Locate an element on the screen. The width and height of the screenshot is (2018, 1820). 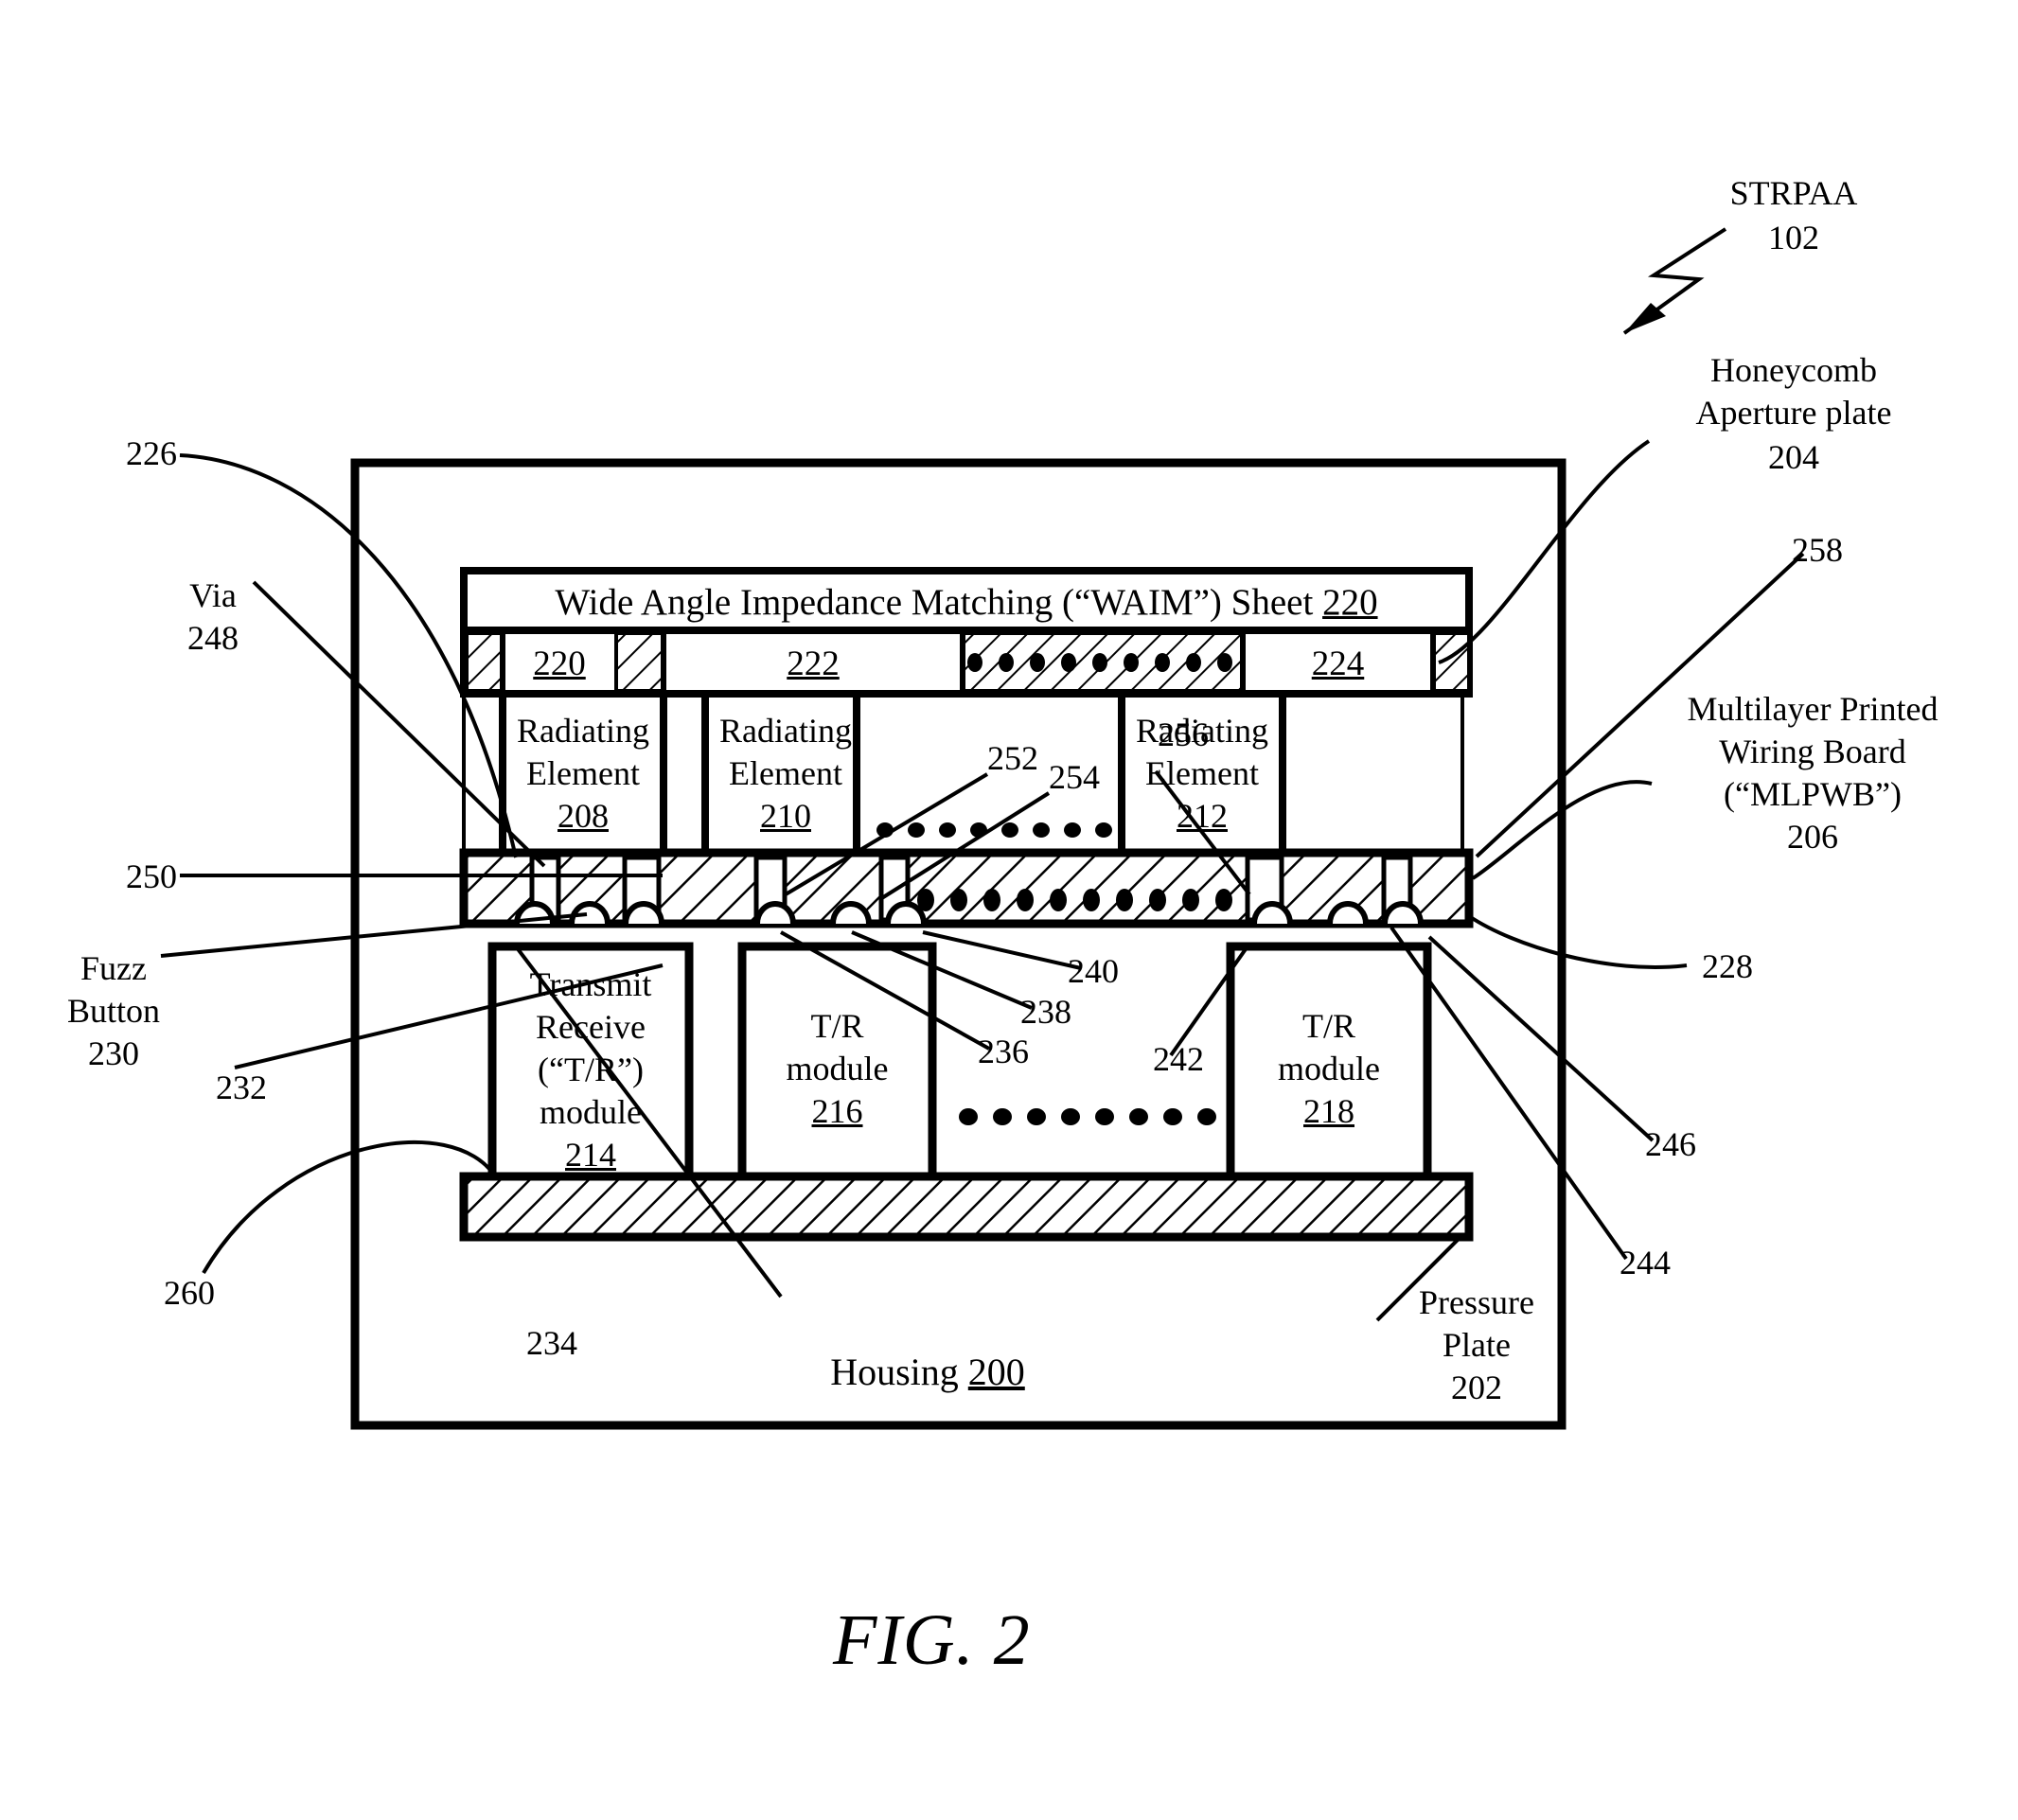
tr-module-0: Transmit Receive (“T/R”) module 214 is located at coordinates (590, 1069).